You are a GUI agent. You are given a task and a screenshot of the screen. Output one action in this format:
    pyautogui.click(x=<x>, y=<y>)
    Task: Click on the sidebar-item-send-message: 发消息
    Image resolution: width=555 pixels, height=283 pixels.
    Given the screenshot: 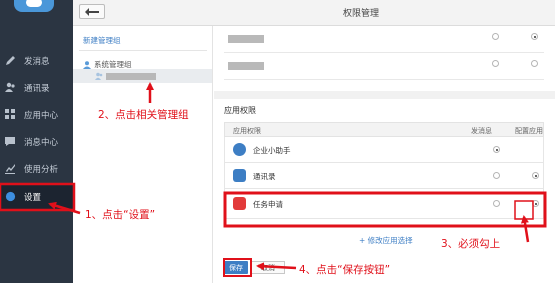 What is the action you would take?
    pyautogui.click(x=36, y=60)
    